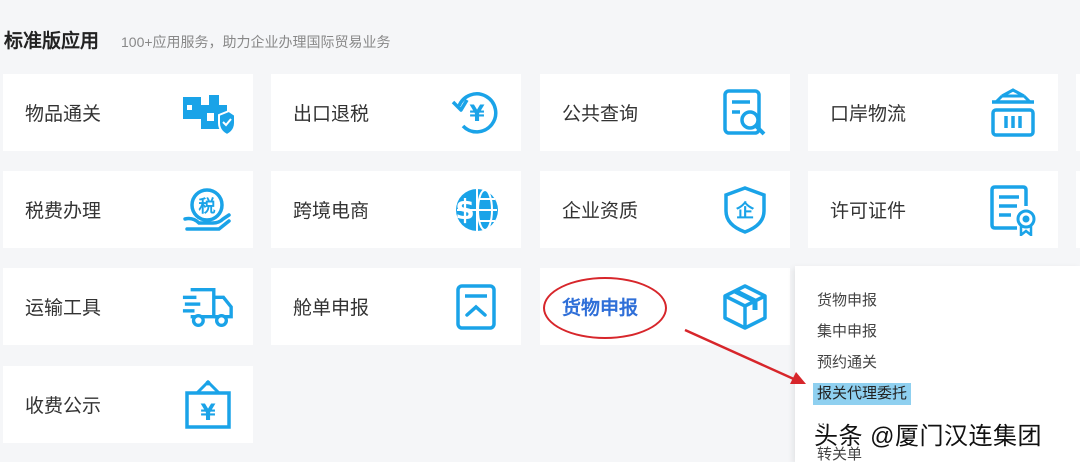 Image resolution: width=1080 pixels, height=462 pixels. What do you see at coordinates (63, 211) in the screenshot?
I see `tile-label: 税费办理` at bounding box center [63, 211].